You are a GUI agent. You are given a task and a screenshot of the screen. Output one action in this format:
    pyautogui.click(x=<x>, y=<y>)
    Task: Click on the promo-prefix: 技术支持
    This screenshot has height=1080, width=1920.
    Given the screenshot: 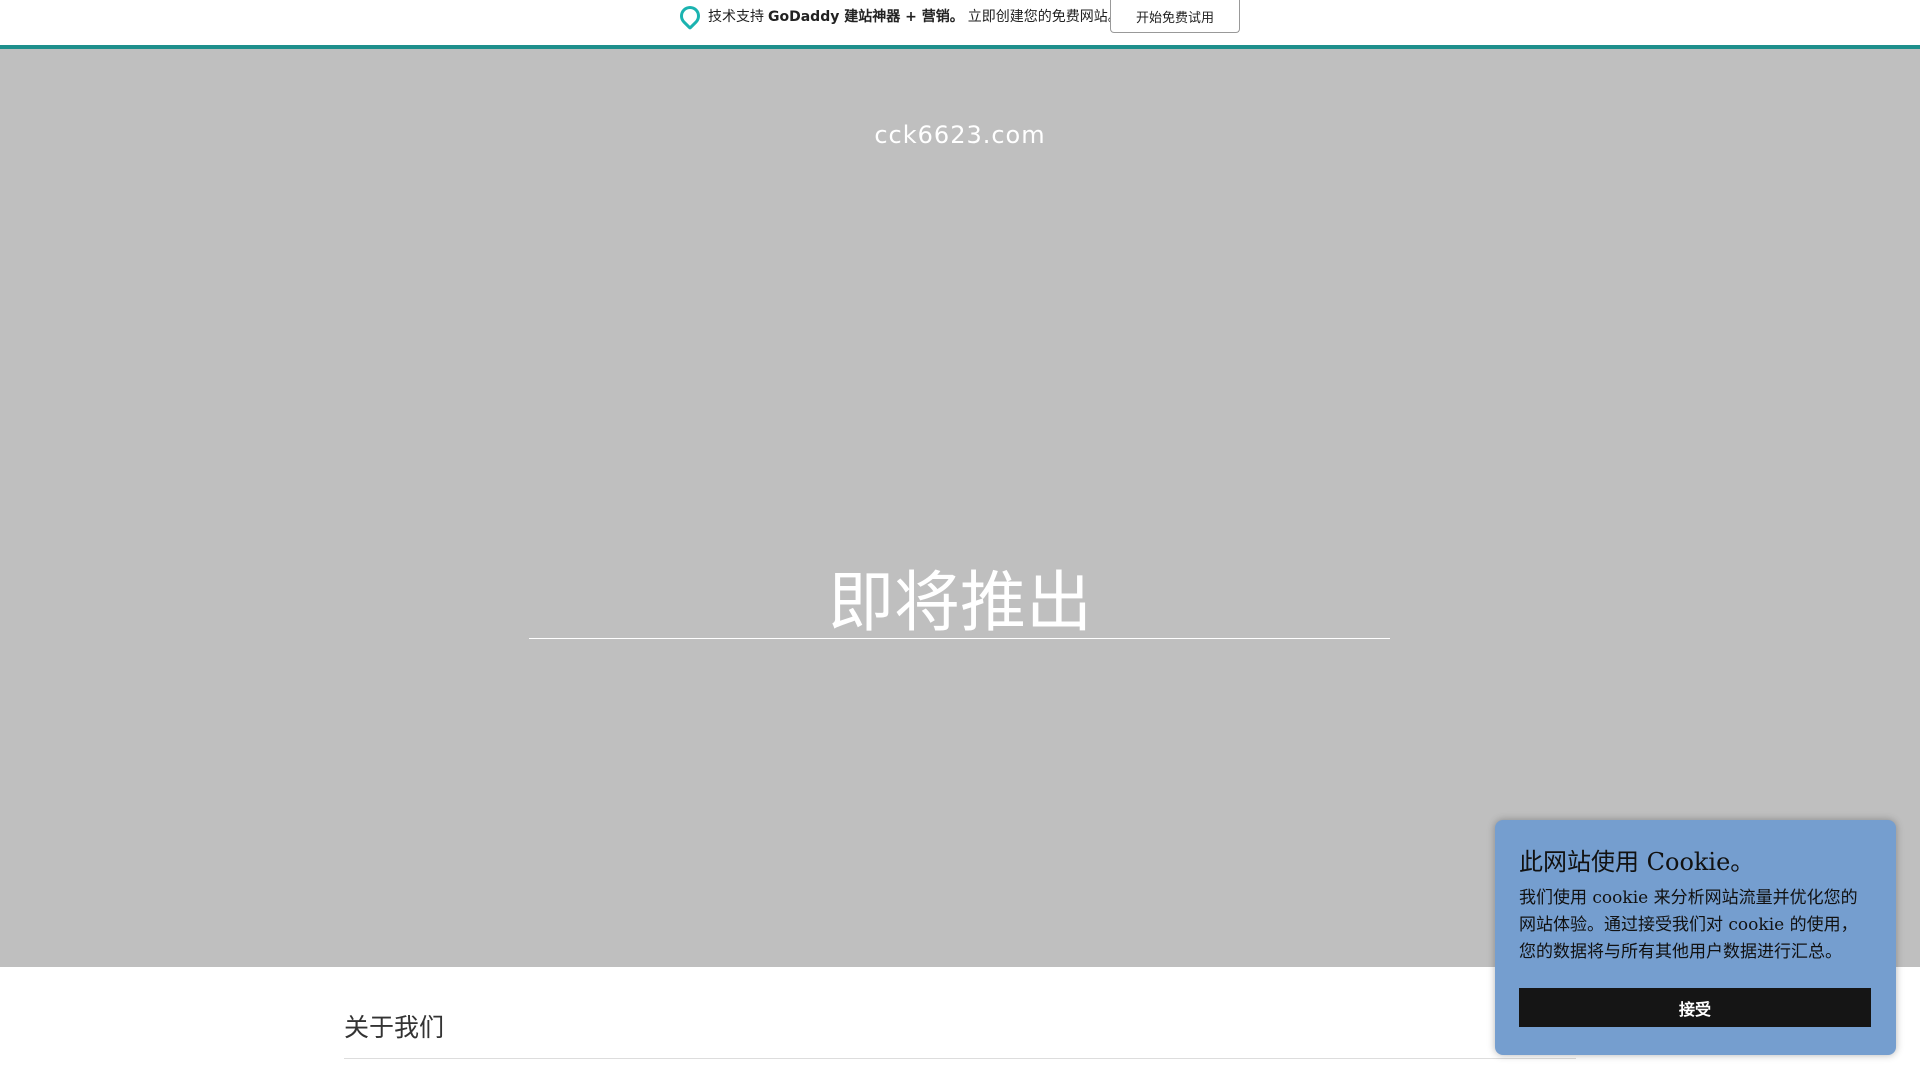 What is the action you would take?
    pyautogui.click(x=736, y=17)
    